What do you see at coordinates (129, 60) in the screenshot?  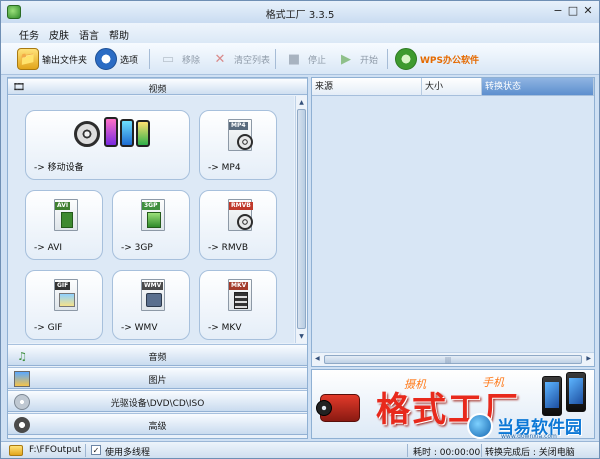 I see `options-label: 选项` at bounding box center [129, 60].